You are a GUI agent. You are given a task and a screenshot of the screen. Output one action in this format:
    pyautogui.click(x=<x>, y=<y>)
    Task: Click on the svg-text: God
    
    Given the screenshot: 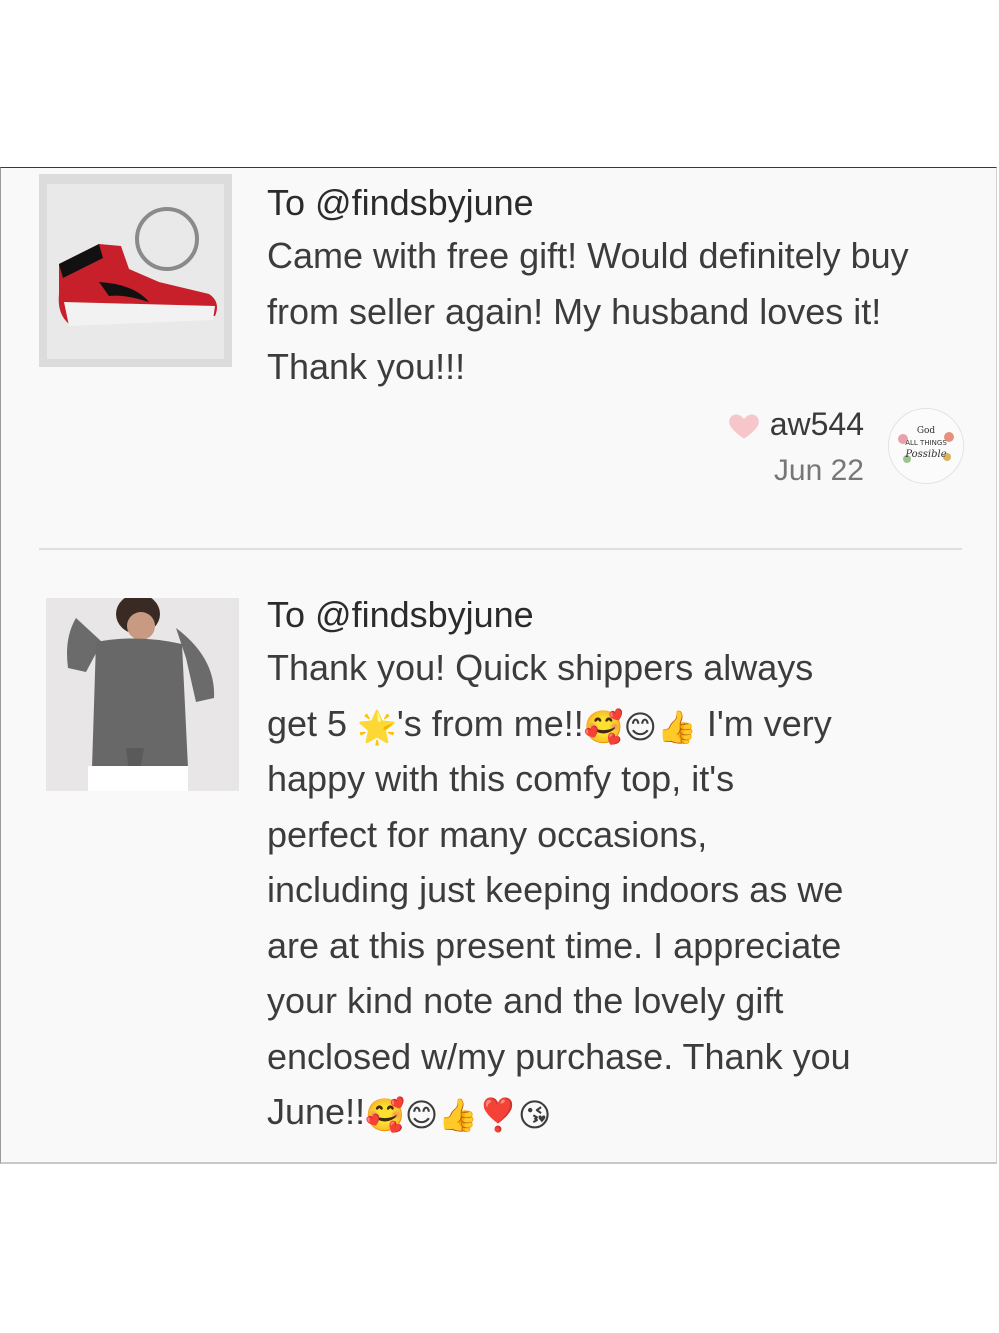 What is the action you would take?
    pyautogui.click(x=926, y=431)
    